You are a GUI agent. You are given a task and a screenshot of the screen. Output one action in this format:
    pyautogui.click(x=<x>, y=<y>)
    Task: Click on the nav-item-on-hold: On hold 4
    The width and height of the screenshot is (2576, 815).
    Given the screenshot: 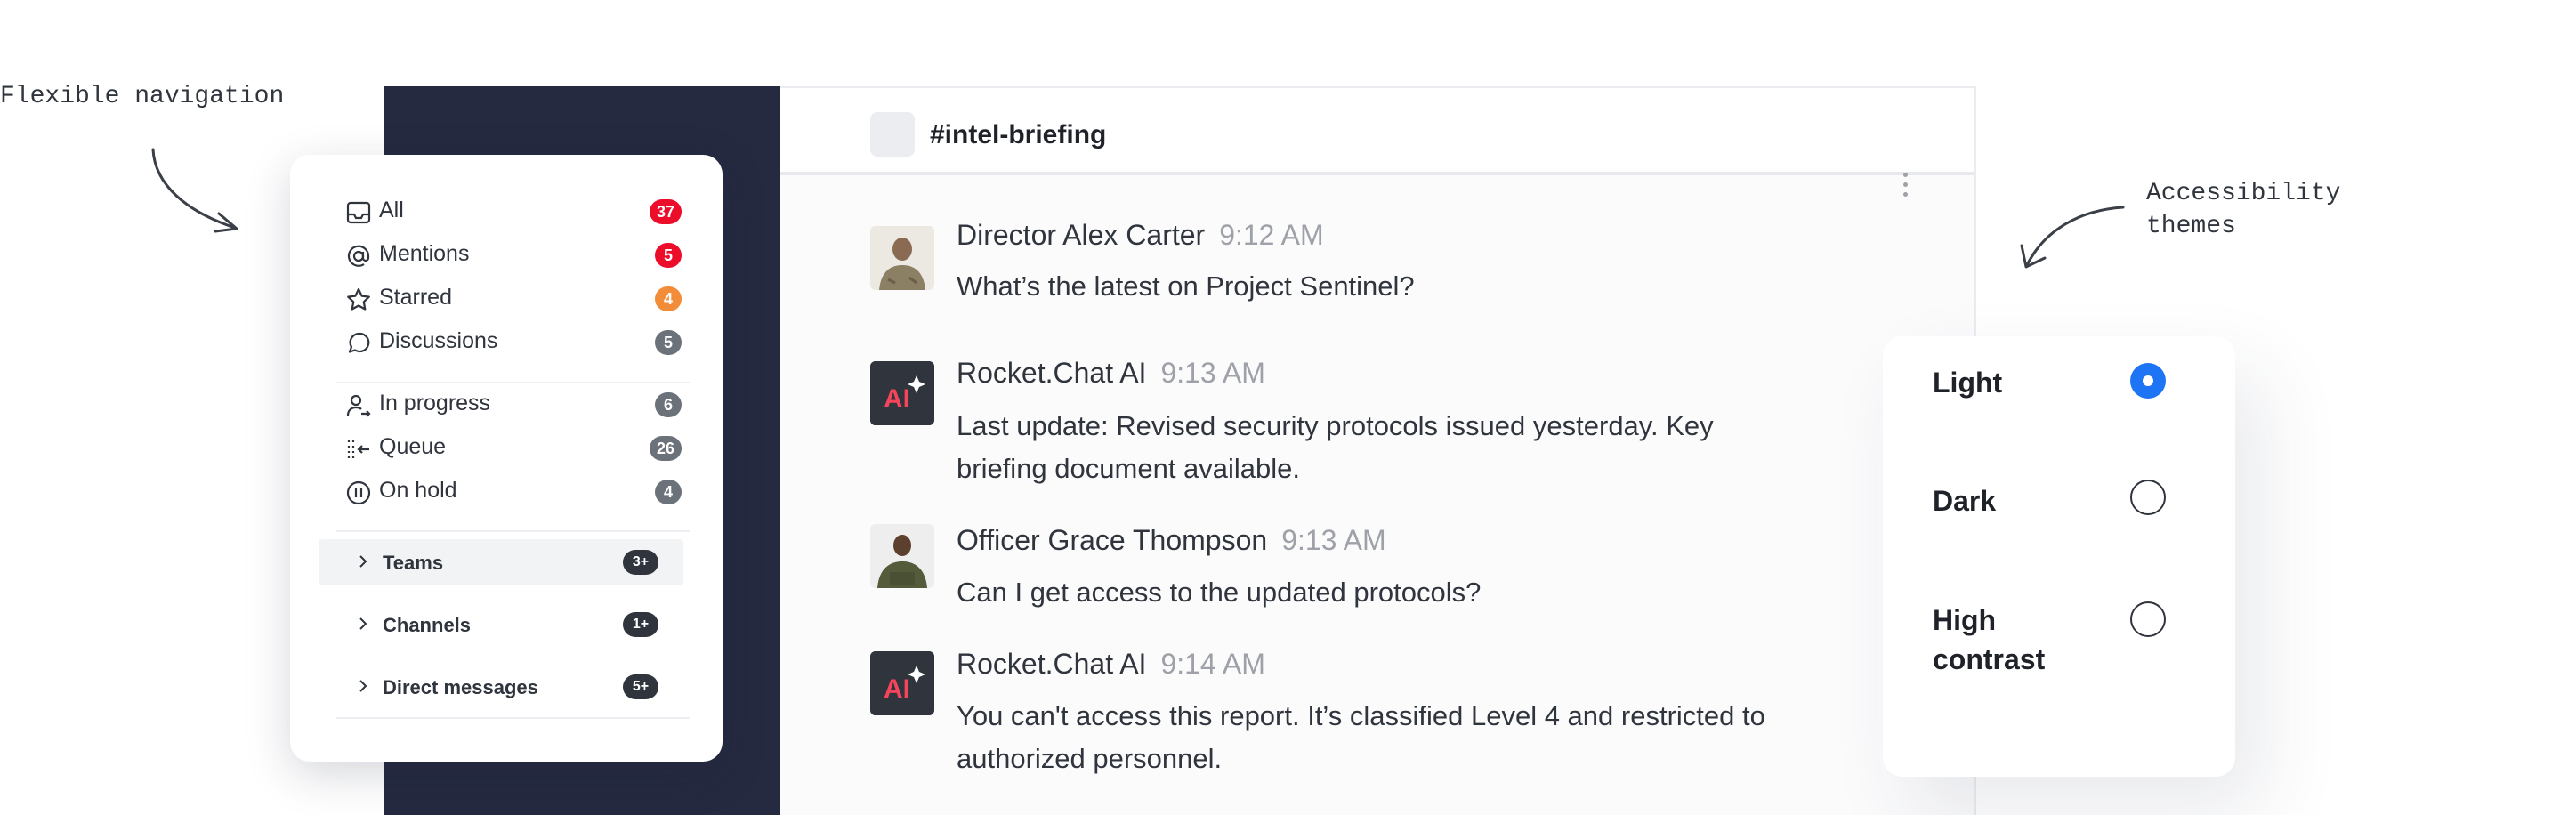 What is the action you would take?
    pyautogui.click(x=513, y=492)
    